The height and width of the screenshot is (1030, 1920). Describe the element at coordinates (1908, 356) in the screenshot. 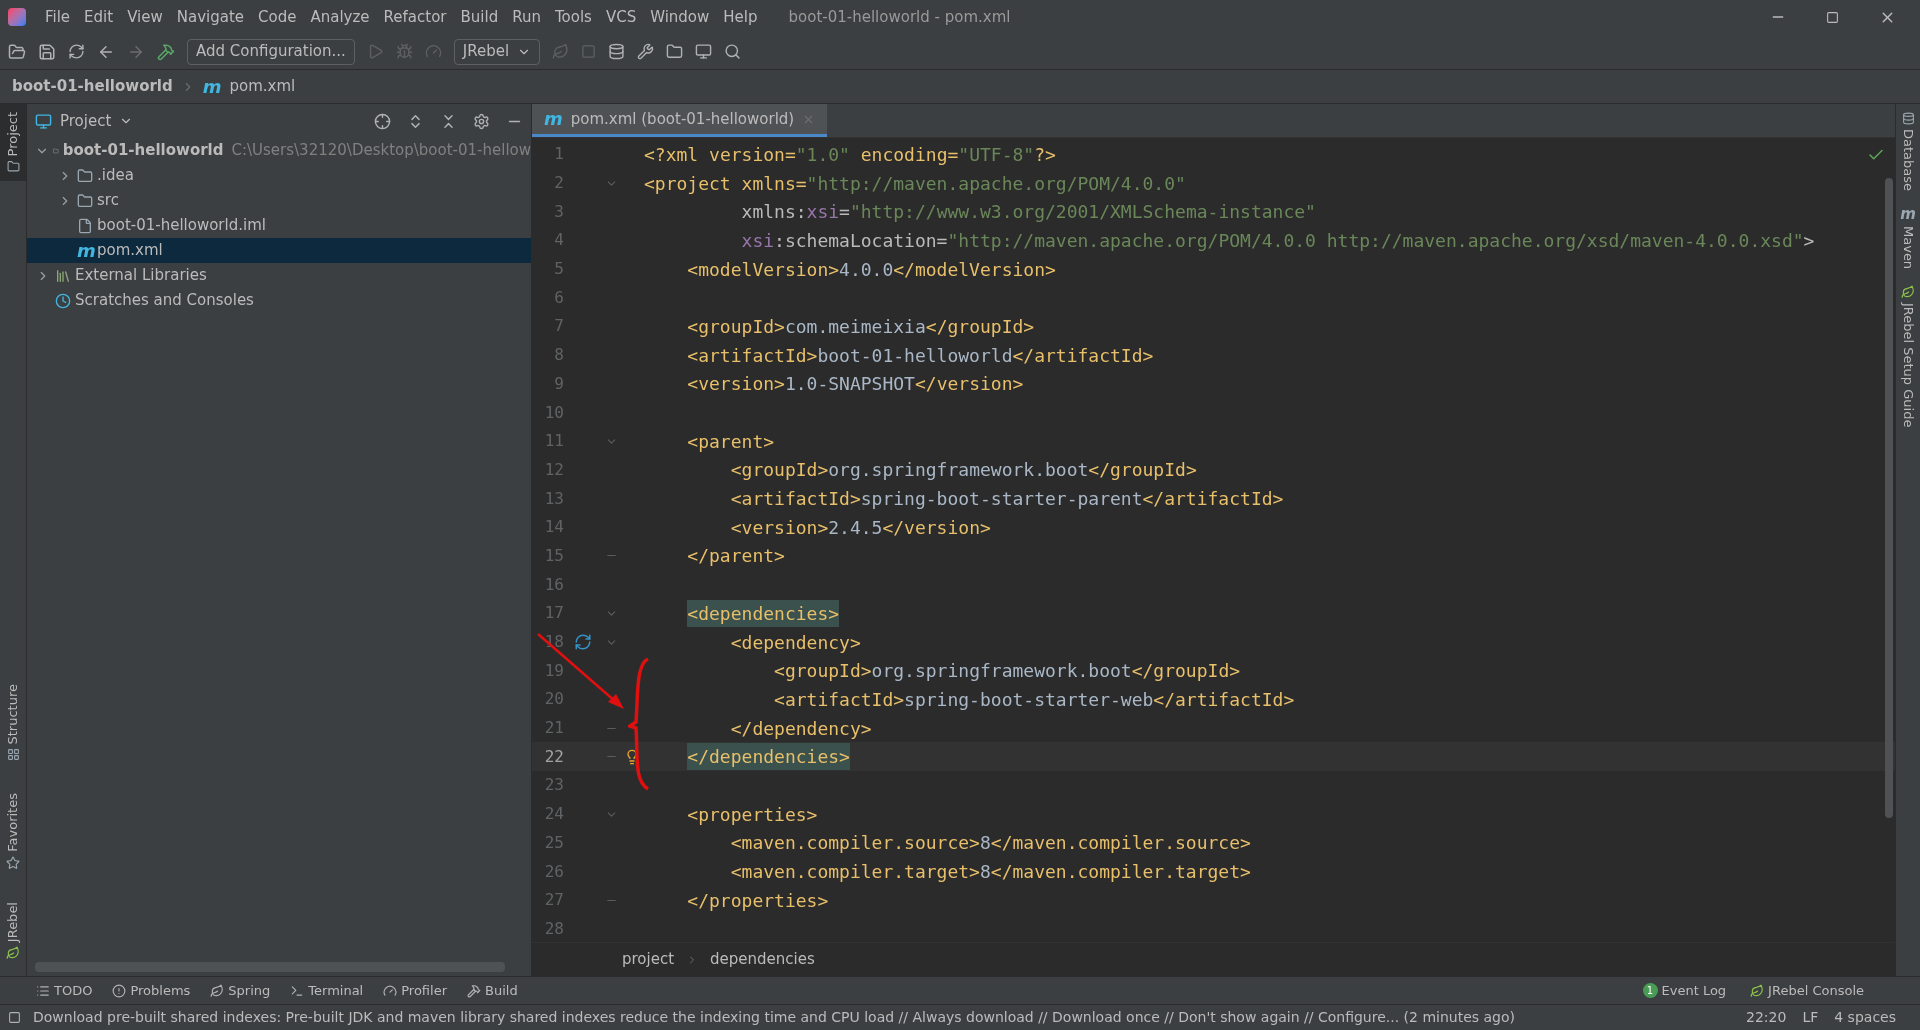

I see `tool-window-tab: JRebel Setup Guide` at that location.